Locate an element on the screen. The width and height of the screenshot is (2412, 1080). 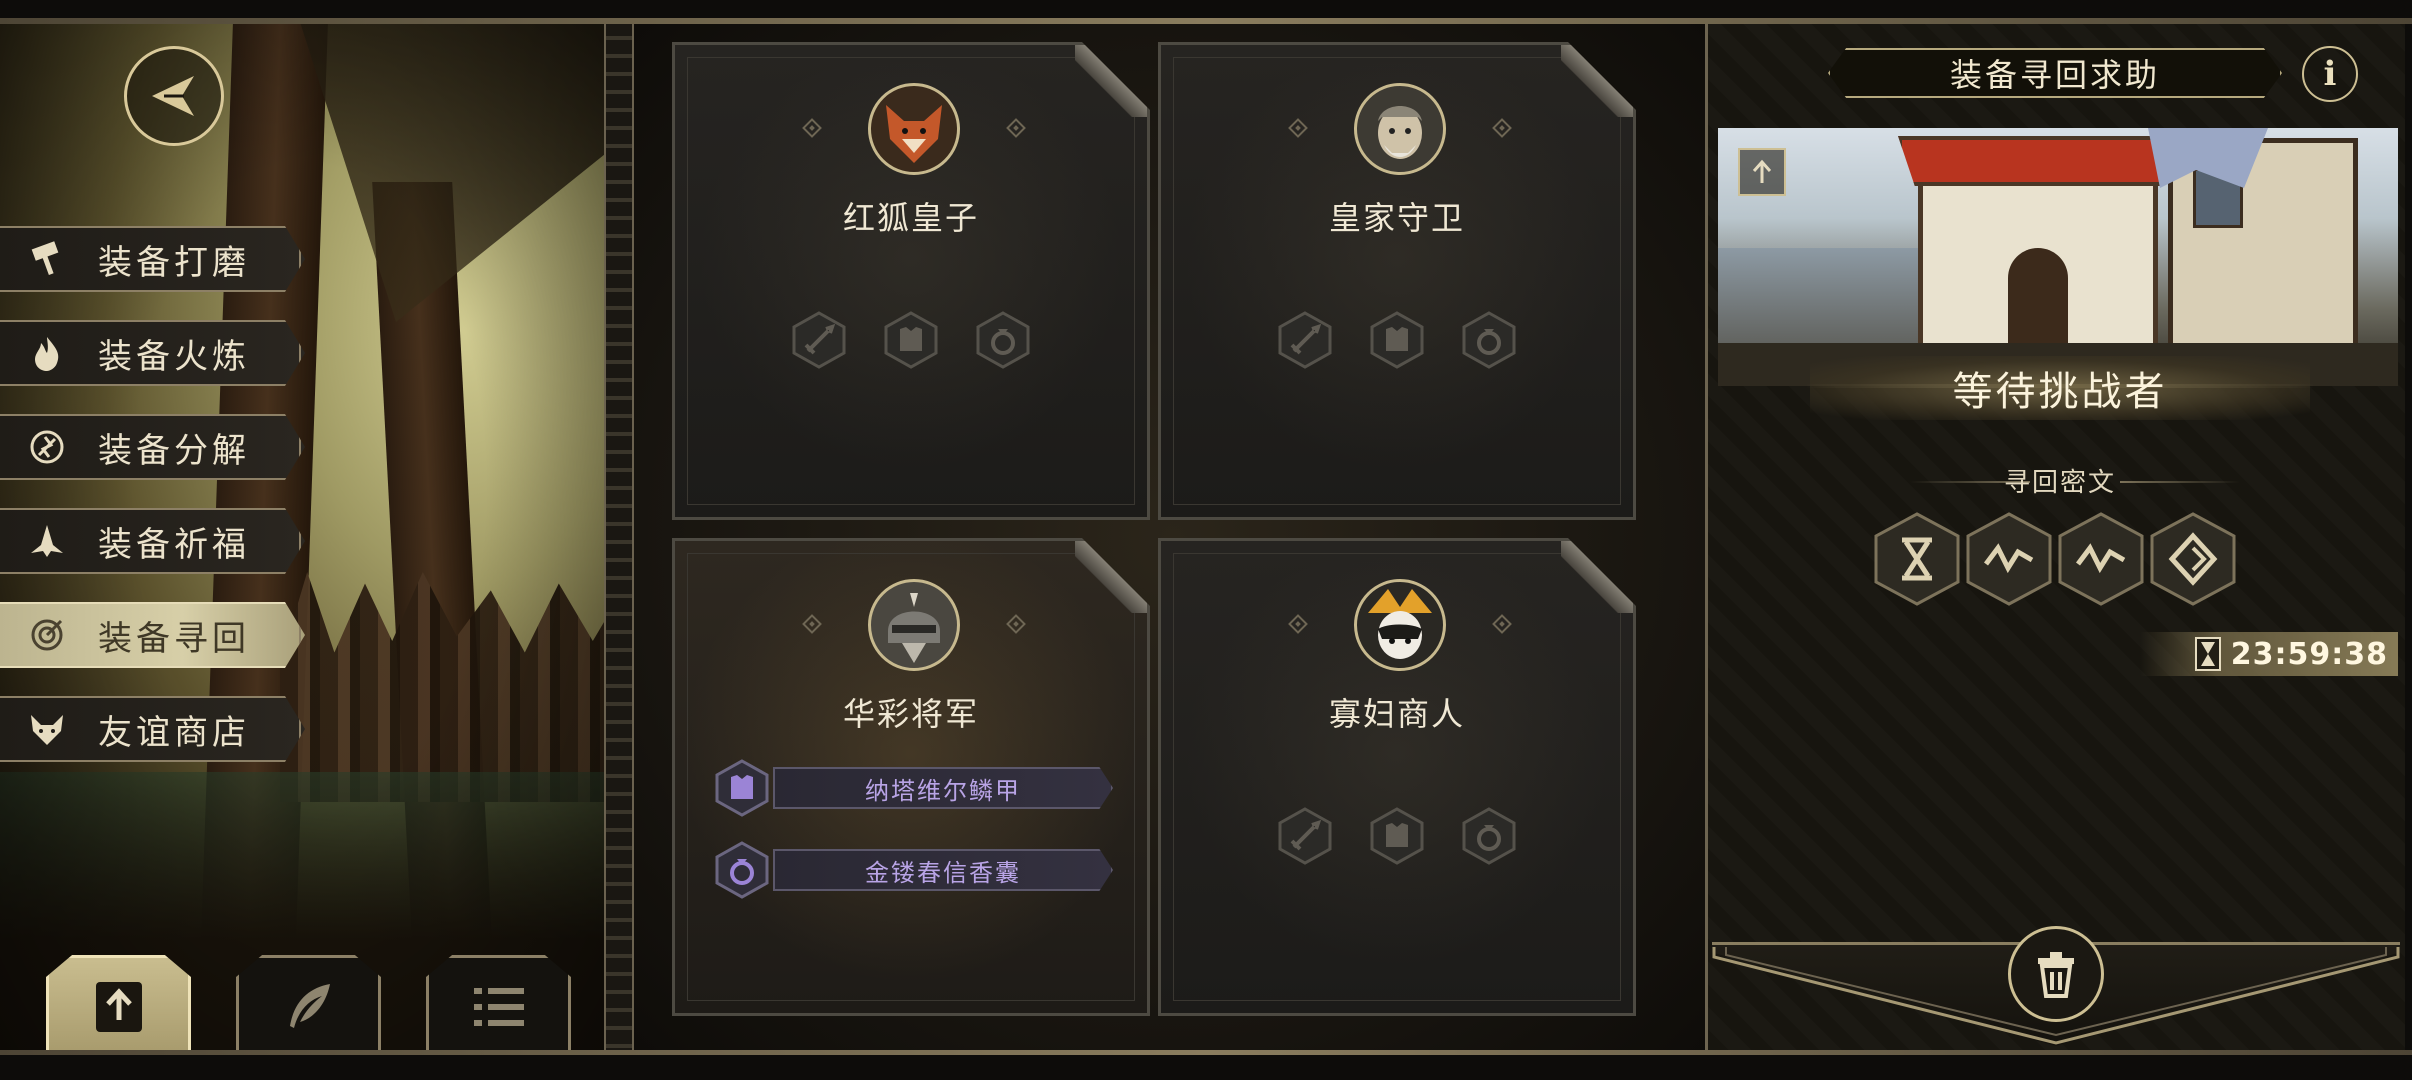
equipment-row: 纳塔维尔鳞甲 is located at coordinates (913, 788).